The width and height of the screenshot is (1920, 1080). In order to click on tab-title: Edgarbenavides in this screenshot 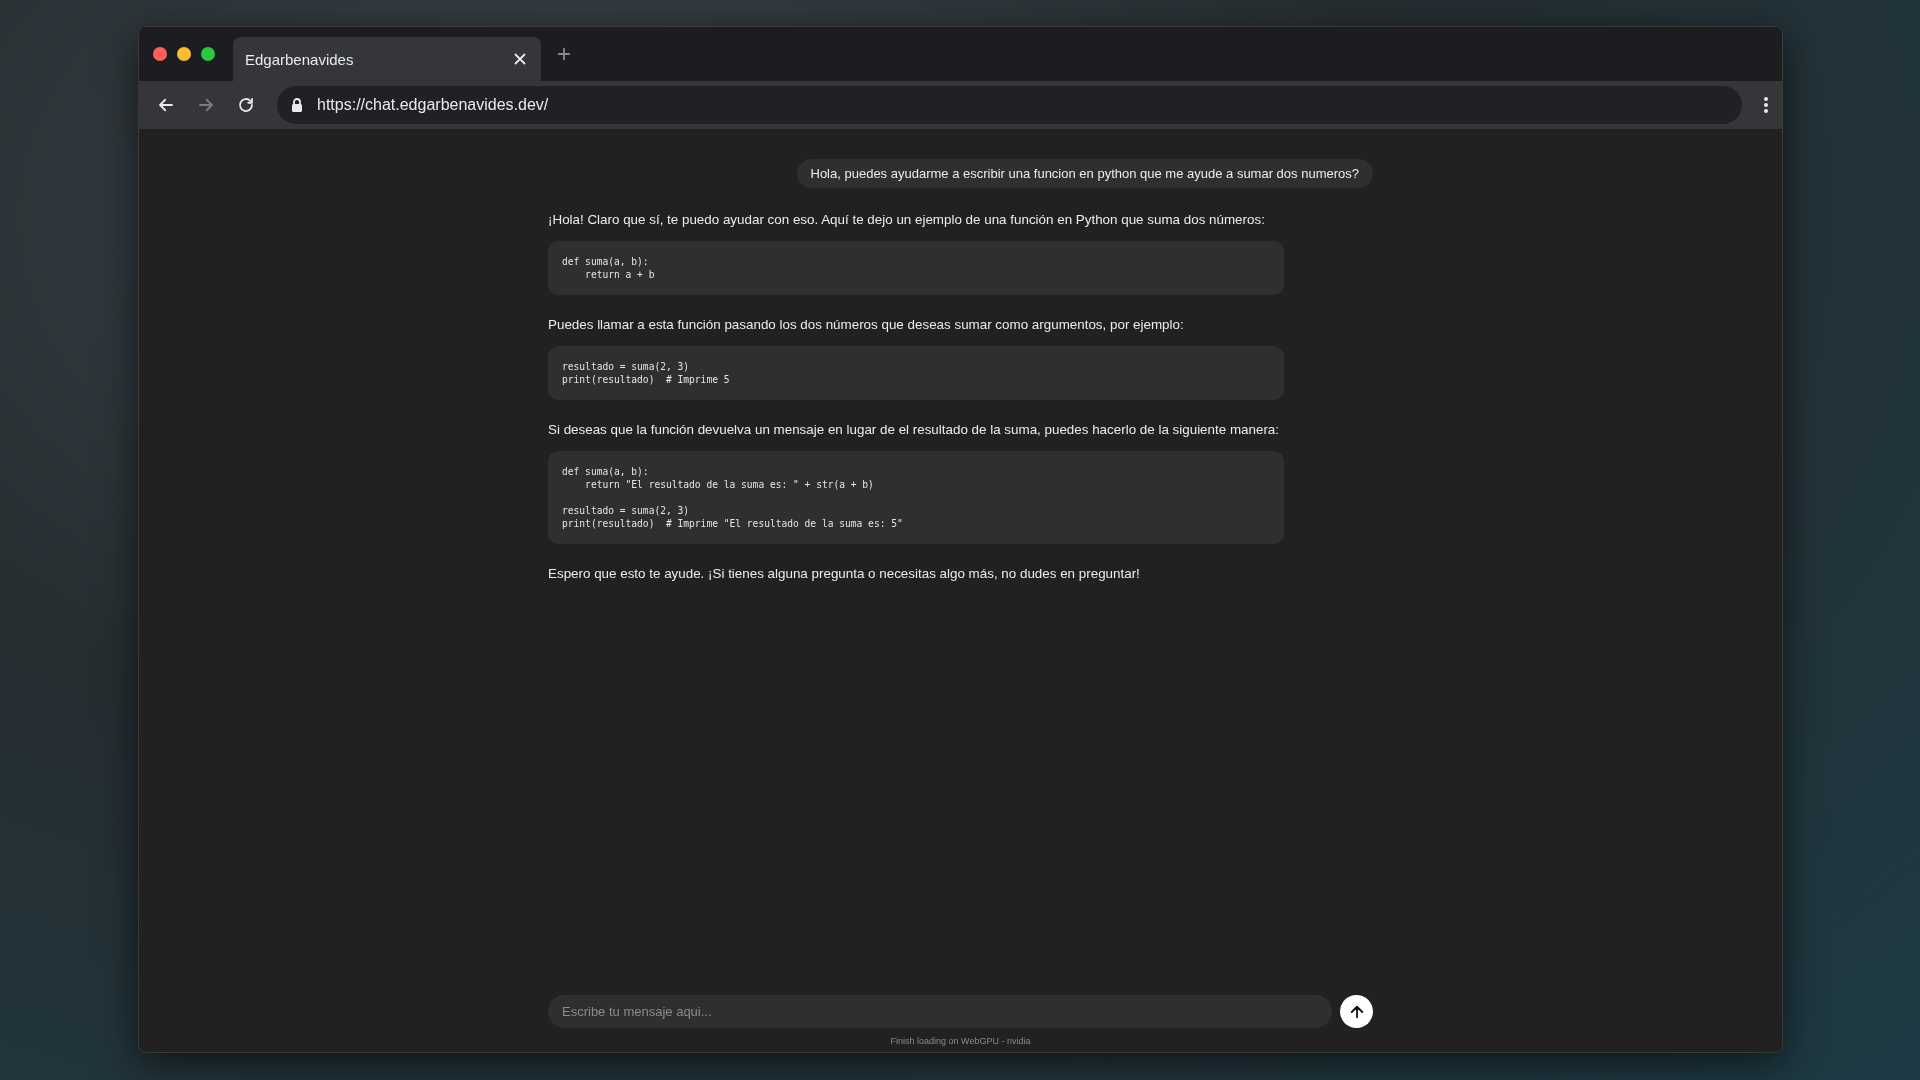, I will do `click(299, 59)`.